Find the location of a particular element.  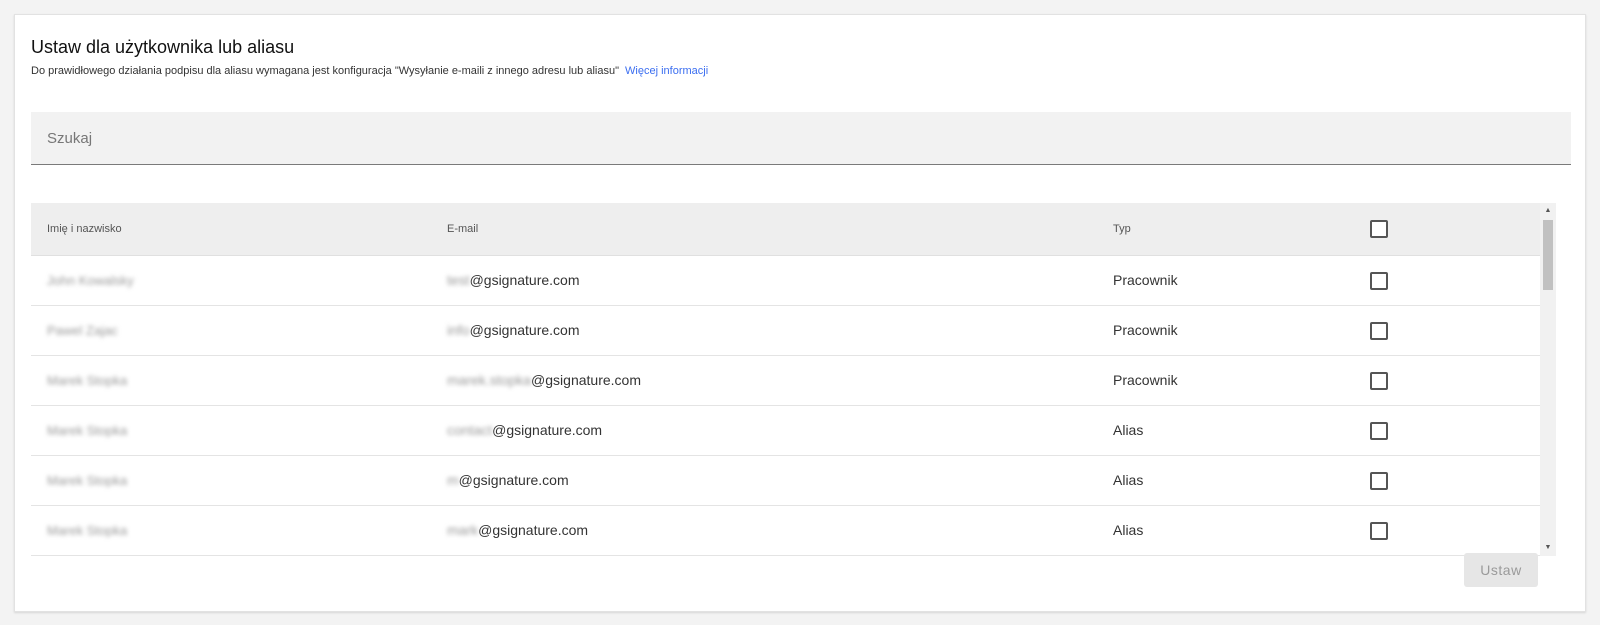

table-row: Marek Stopka mark@gsignature.com Alias is located at coordinates (785, 531).